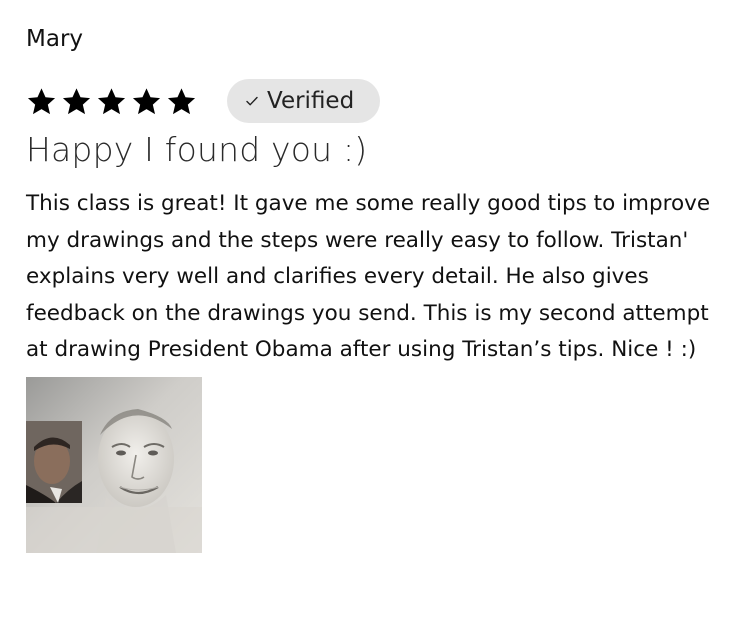 This screenshot has width=742, height=623. Describe the element at coordinates (252, 101) in the screenshot. I see `checkmark-icon` at that location.